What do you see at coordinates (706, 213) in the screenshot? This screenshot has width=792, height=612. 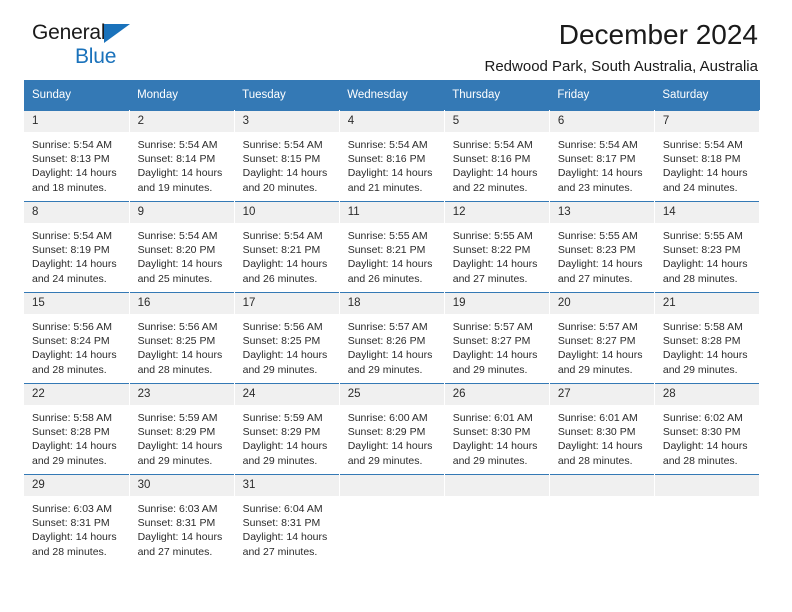 I see `day-number: 14` at bounding box center [706, 213].